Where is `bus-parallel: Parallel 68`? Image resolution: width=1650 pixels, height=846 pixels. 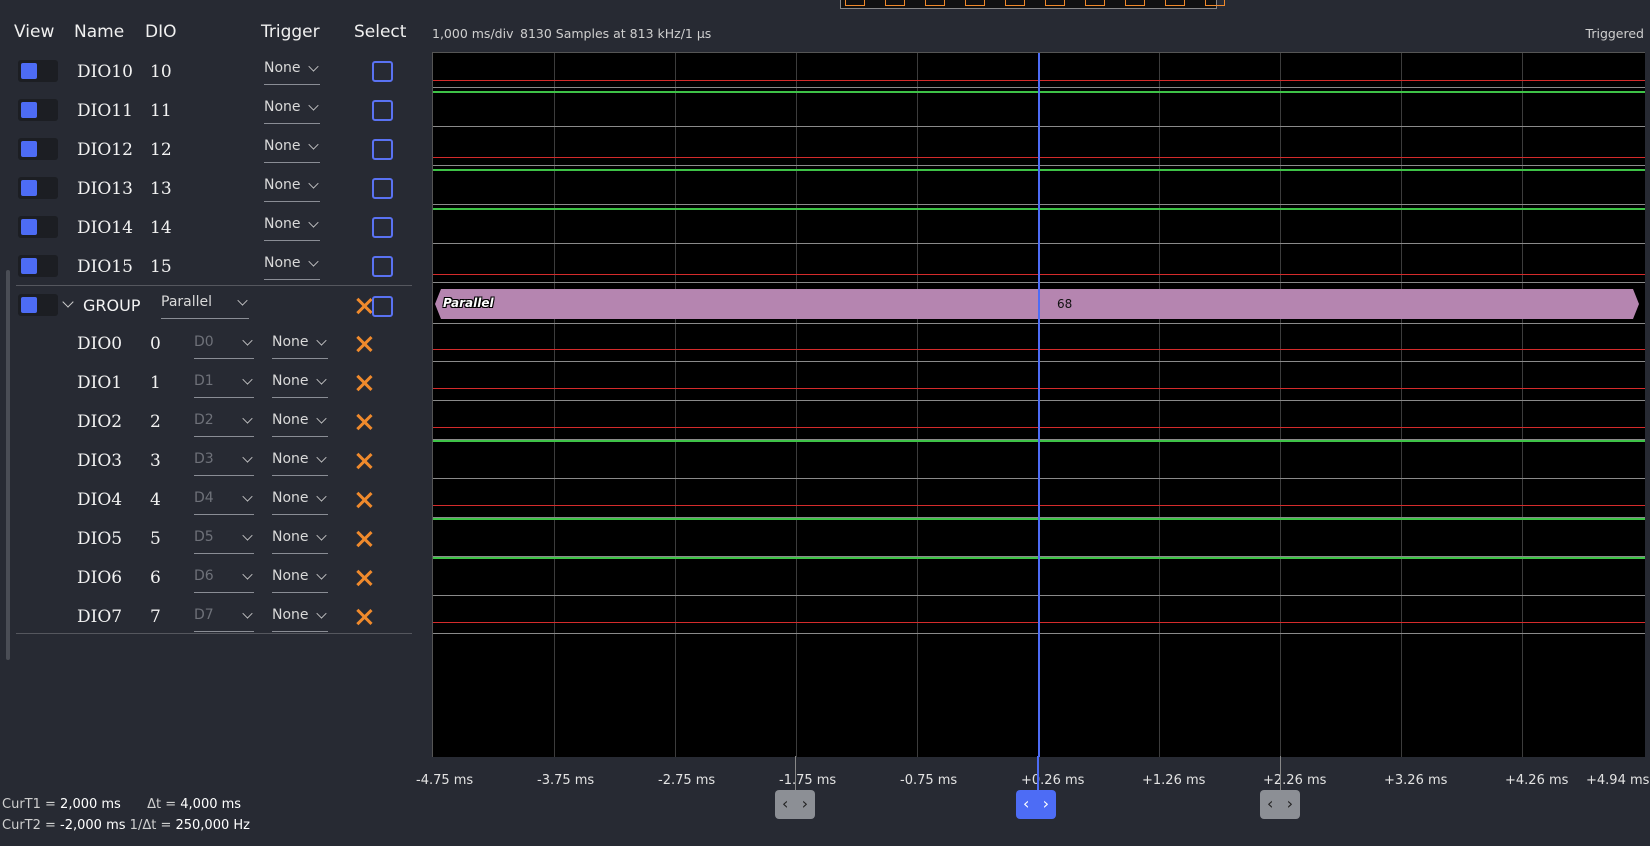 bus-parallel: Parallel 68 is located at coordinates (1037, 304).